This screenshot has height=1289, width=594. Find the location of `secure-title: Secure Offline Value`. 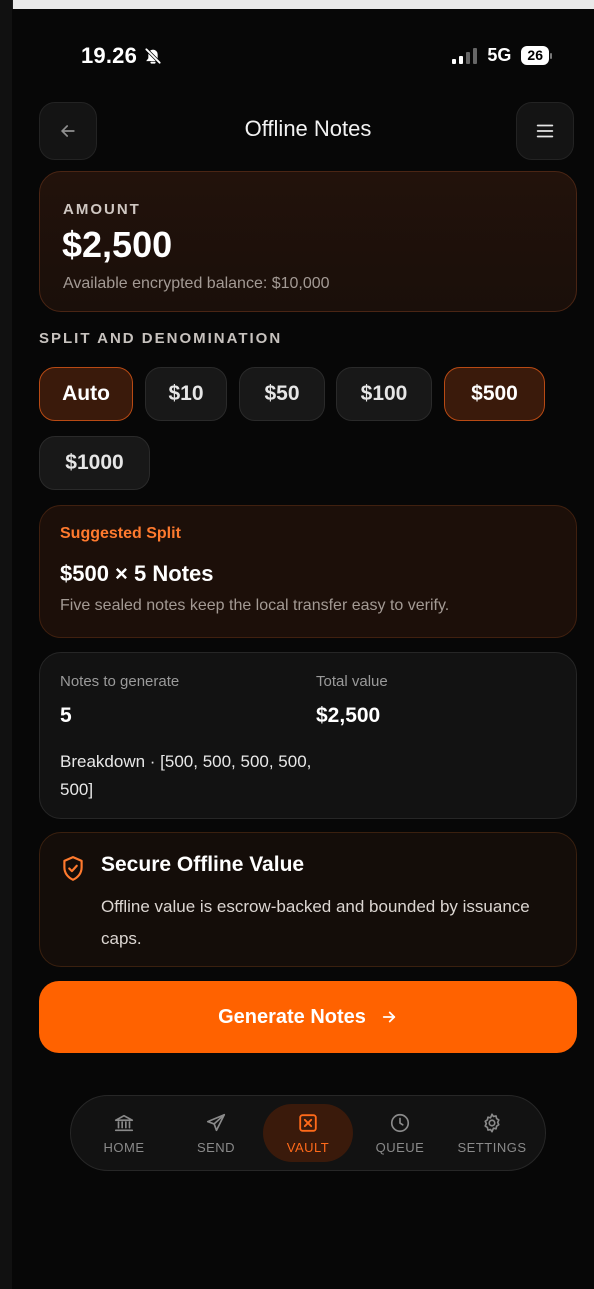

secure-title: Secure Offline Value is located at coordinates (203, 864).